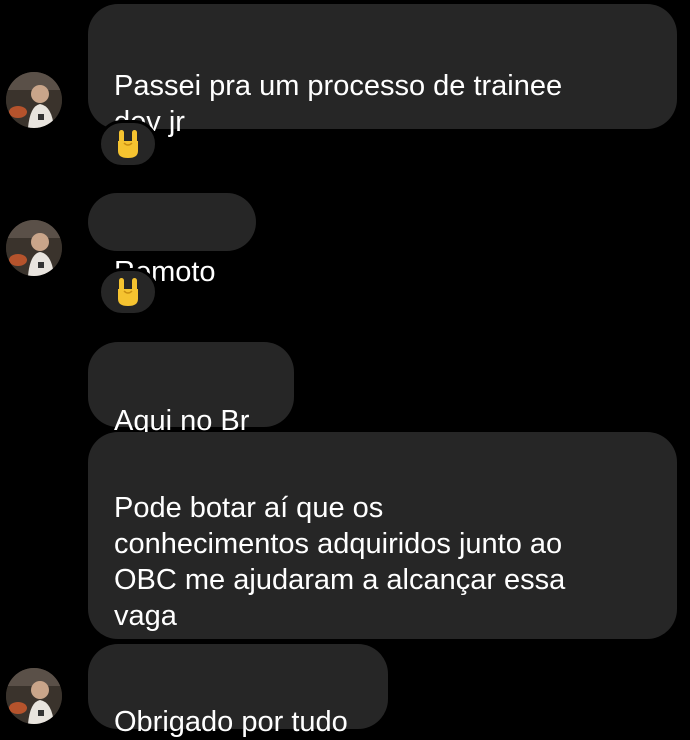 The width and height of the screenshot is (690, 740). I want to click on message-bubble: Obrigado por tudo, so click(238, 691).